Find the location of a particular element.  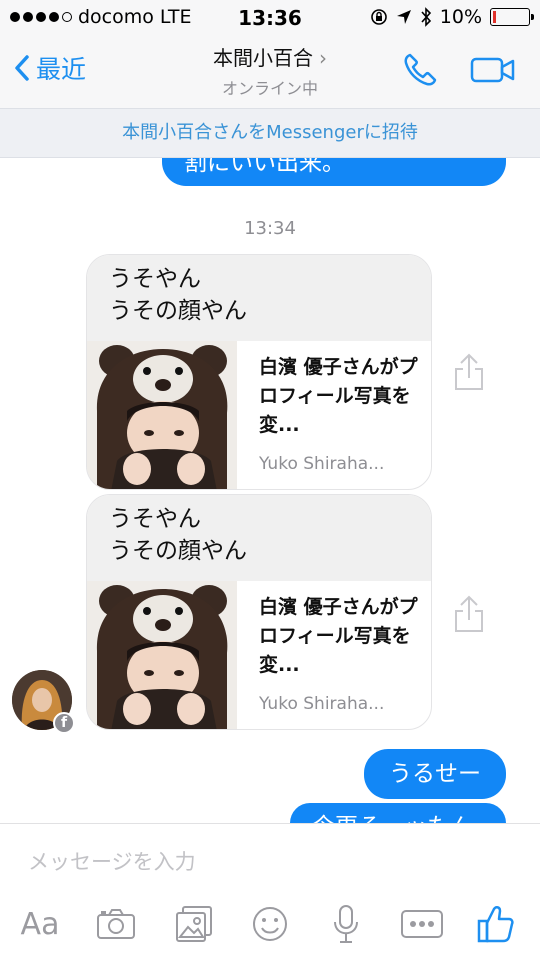

online-status: オンライン中 is located at coordinates (269, 88).